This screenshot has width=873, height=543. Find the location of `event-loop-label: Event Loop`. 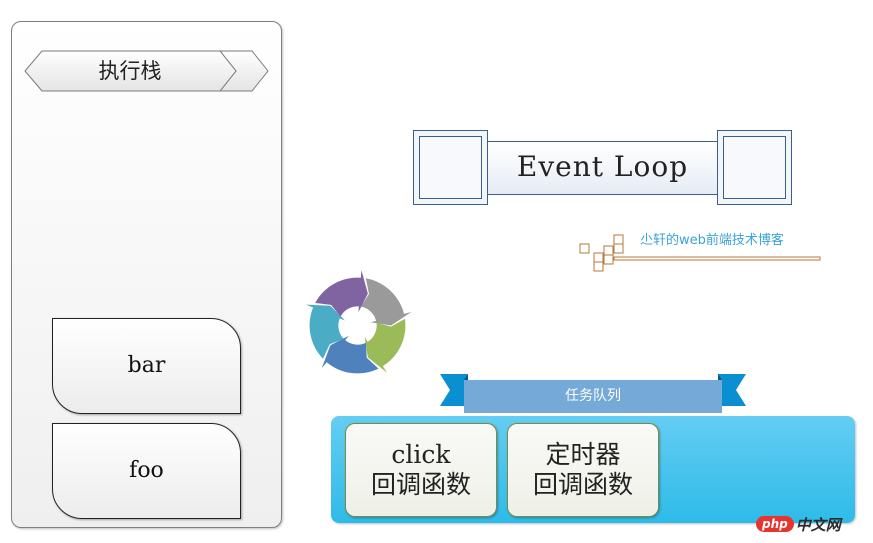

event-loop-label: Event Loop is located at coordinates (602, 166).